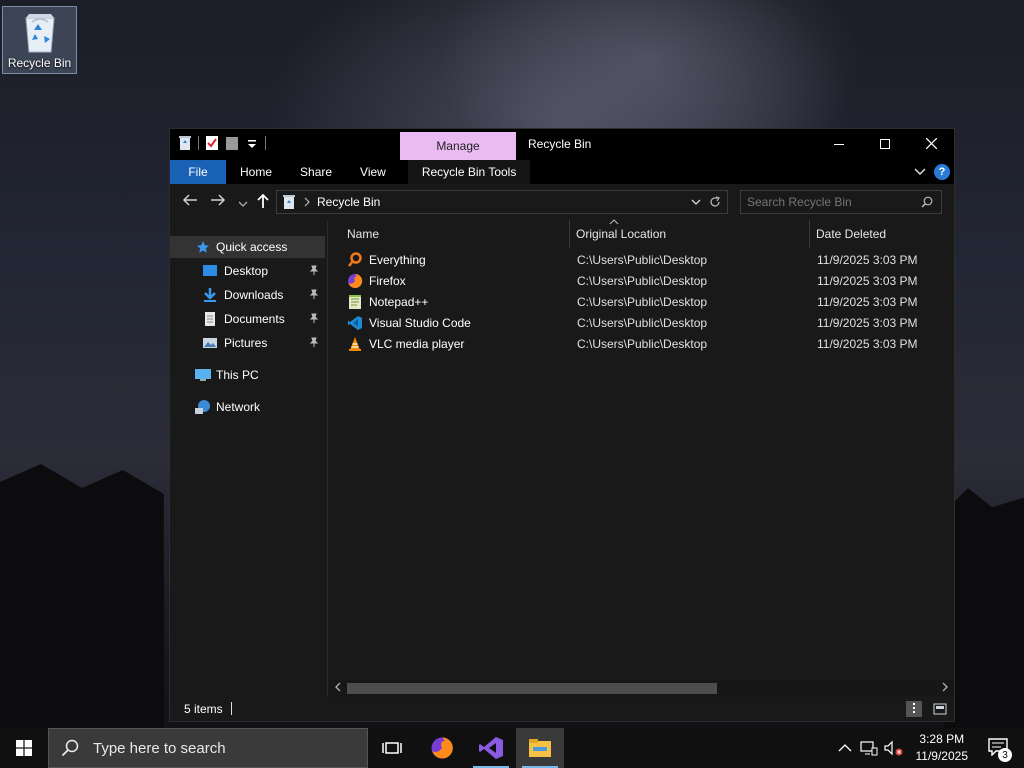 The width and height of the screenshot is (1024, 768). I want to click on nav-quick-access-label: Quick access, so click(252, 247).